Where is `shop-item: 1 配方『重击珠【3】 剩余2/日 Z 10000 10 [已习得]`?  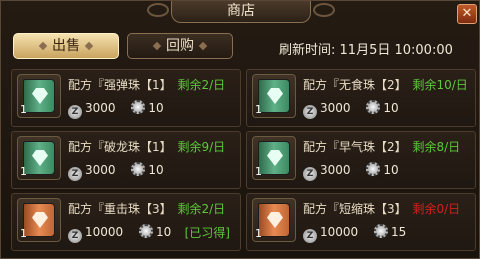
shop-item: 1 配方『重击珠【3】 剩余2/日 Z 10000 10 [已习得] is located at coordinates (126, 222).